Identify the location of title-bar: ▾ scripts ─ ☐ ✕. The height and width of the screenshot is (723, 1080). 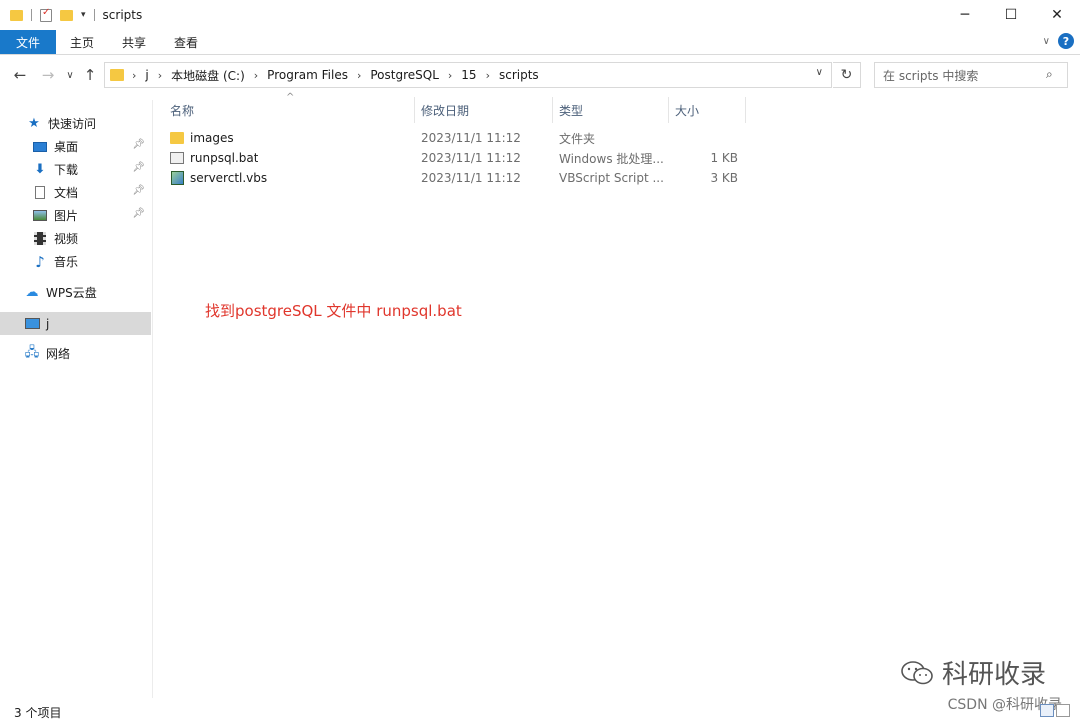
(540, 15).